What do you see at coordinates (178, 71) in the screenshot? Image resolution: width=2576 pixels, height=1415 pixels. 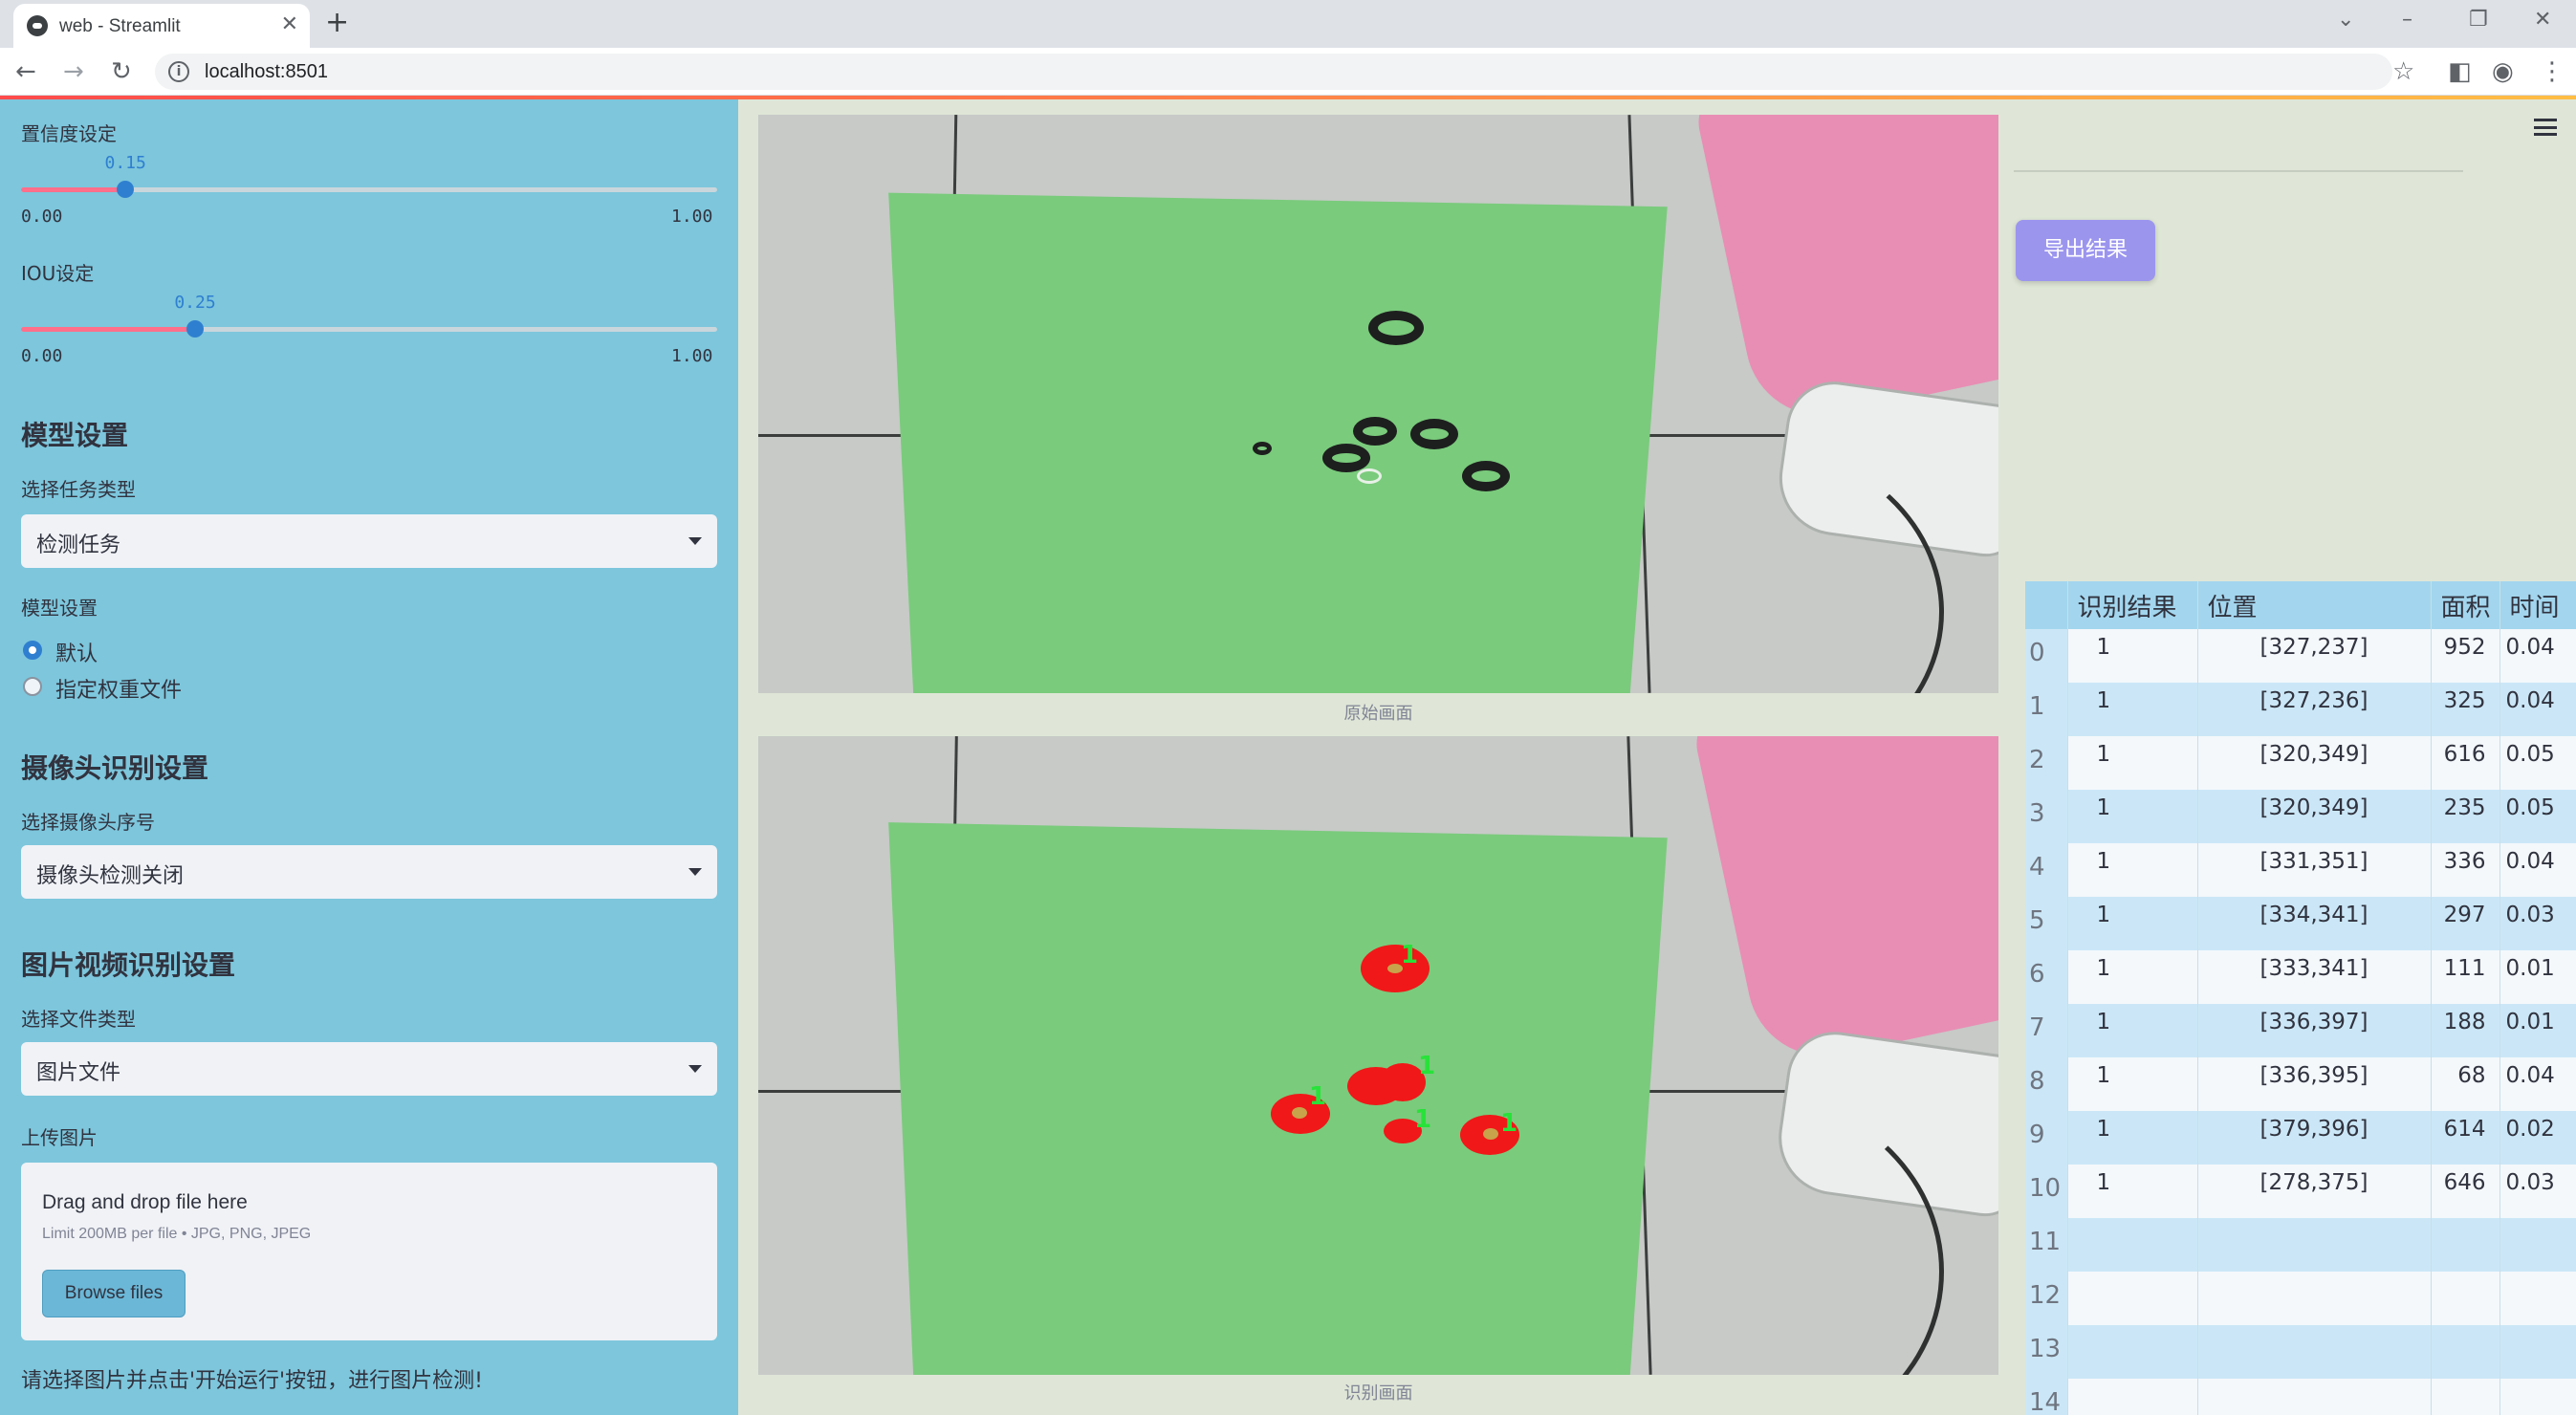 I see `info-icon: i` at bounding box center [178, 71].